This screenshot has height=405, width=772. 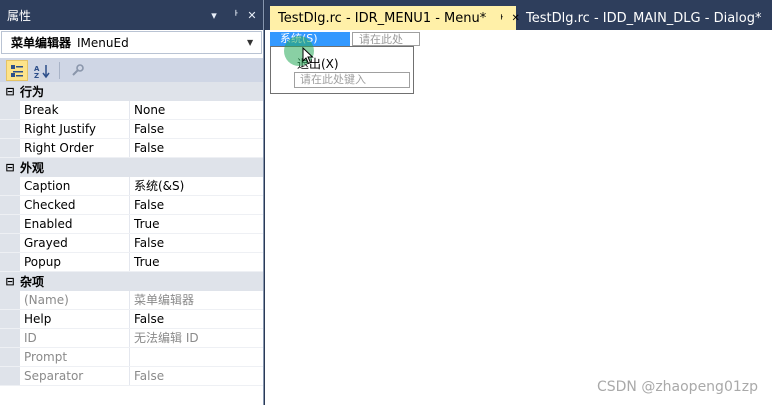 What do you see at coordinates (131, 300) in the screenshot?
I see `property-row: (Name) 菜单编辑器` at bounding box center [131, 300].